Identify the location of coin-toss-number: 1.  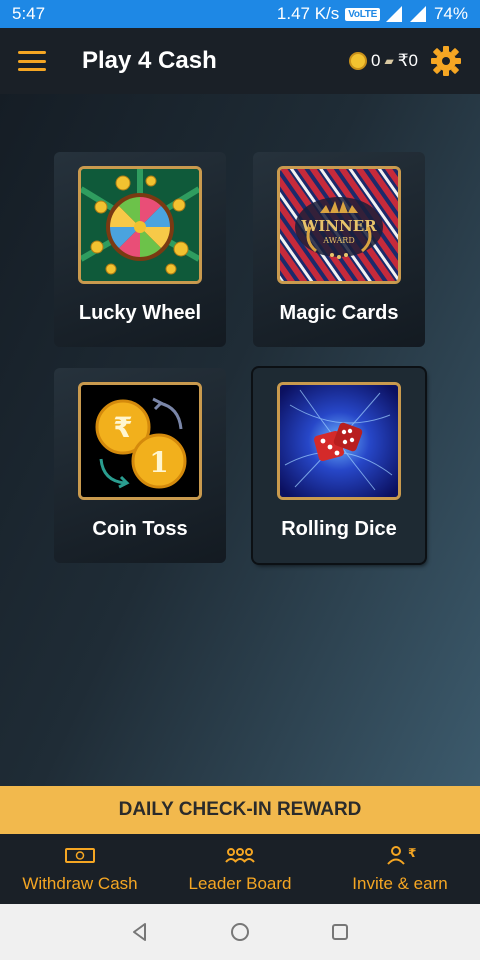
(158, 462).